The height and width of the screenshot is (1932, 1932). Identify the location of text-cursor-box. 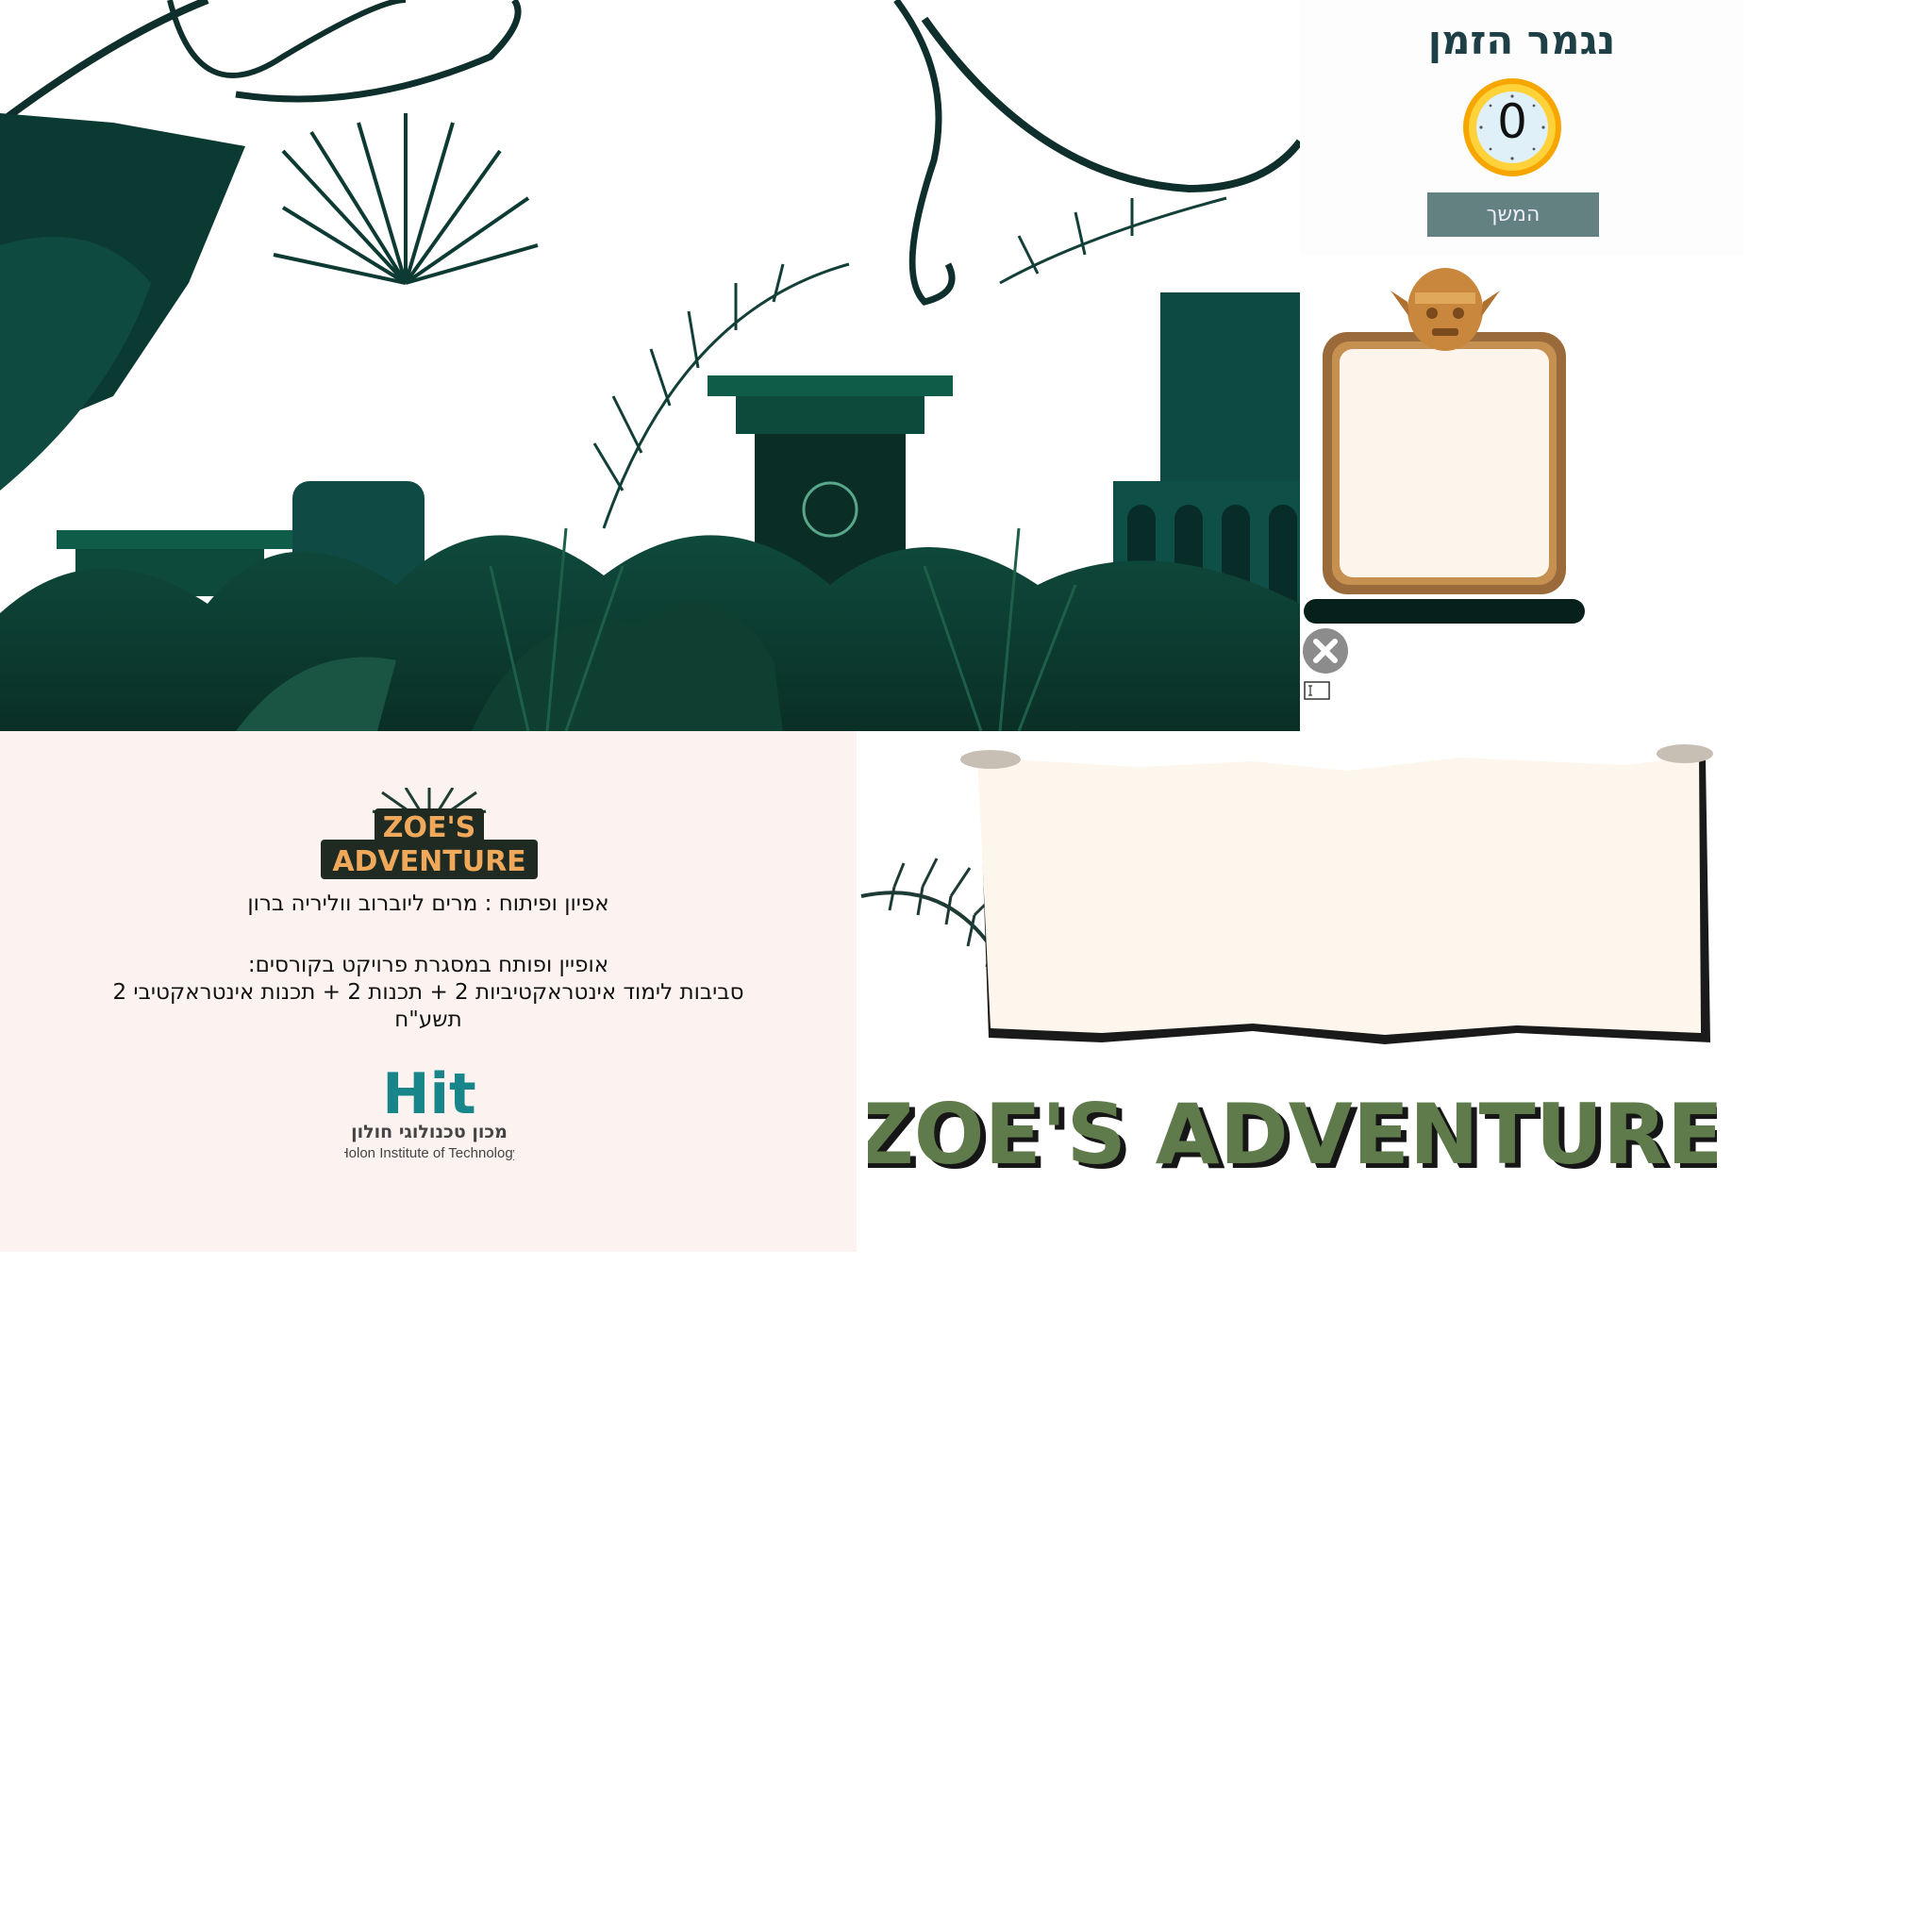
(1317, 691).